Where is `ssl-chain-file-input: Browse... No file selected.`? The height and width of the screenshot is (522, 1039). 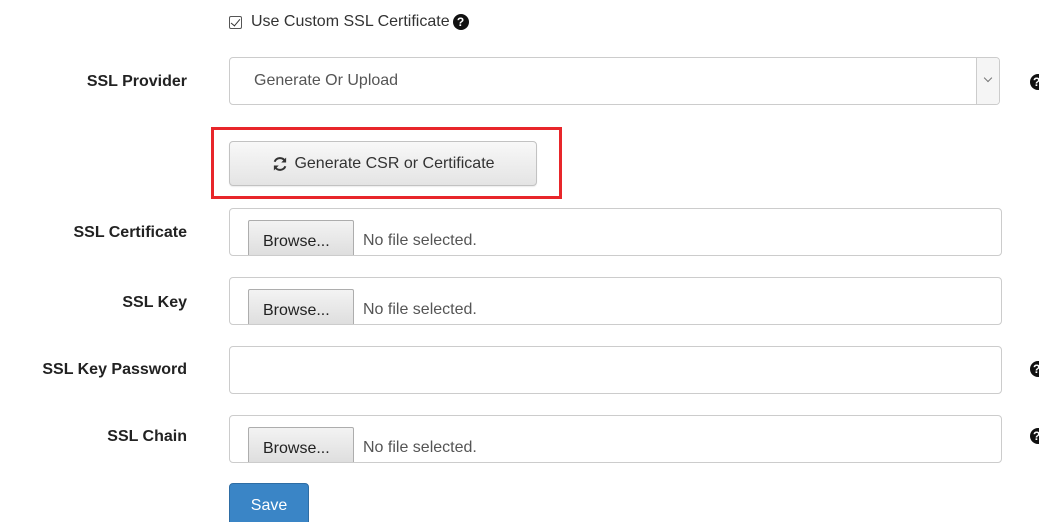
ssl-chain-file-input: Browse... No file selected. is located at coordinates (615, 439).